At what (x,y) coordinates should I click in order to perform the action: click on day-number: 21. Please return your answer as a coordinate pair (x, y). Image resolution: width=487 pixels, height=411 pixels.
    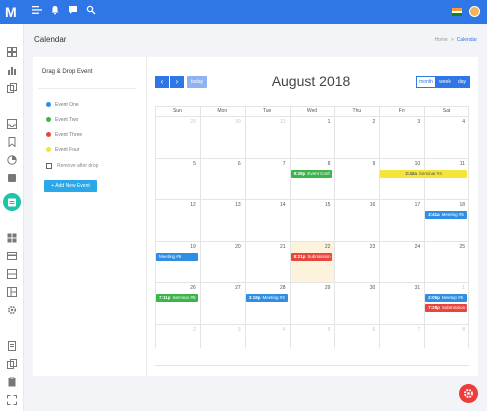
    Looking at the image, I should click on (281, 247).